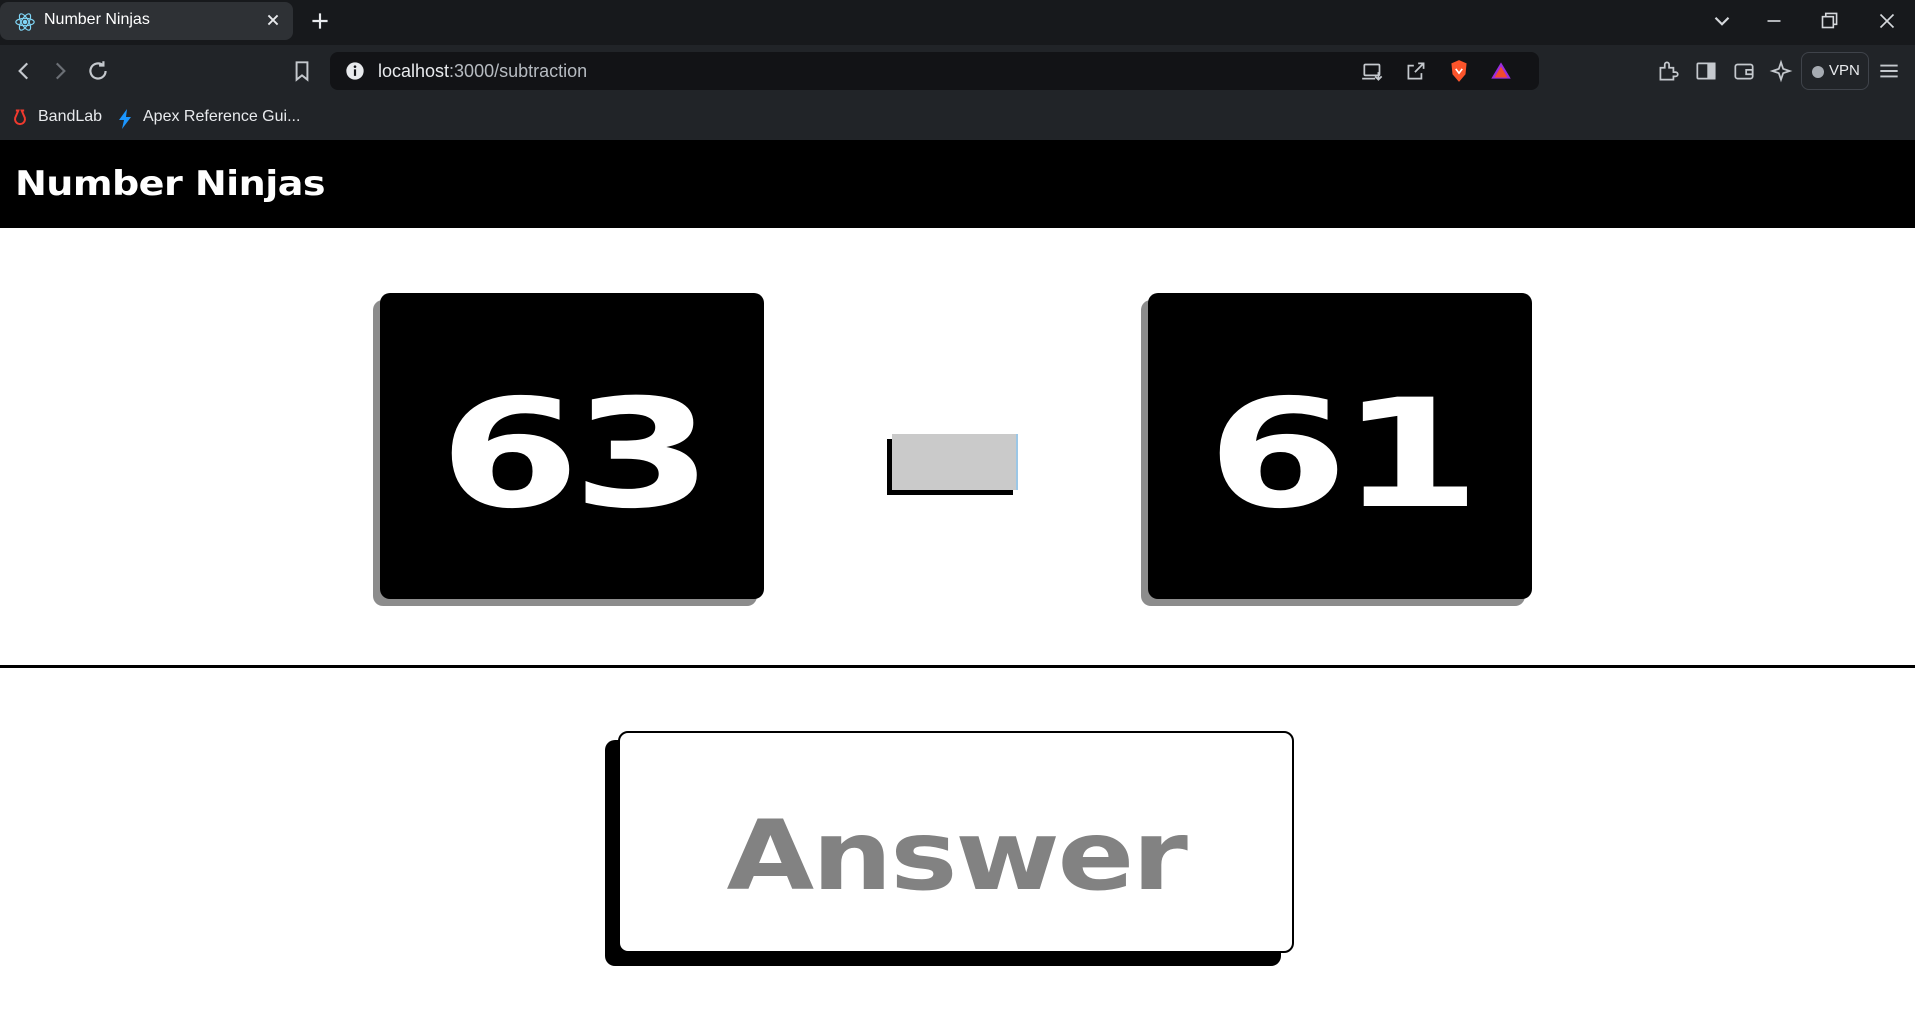 This screenshot has width=1915, height=1013. What do you see at coordinates (1706, 71) in the screenshot?
I see `sidebar-icon` at bounding box center [1706, 71].